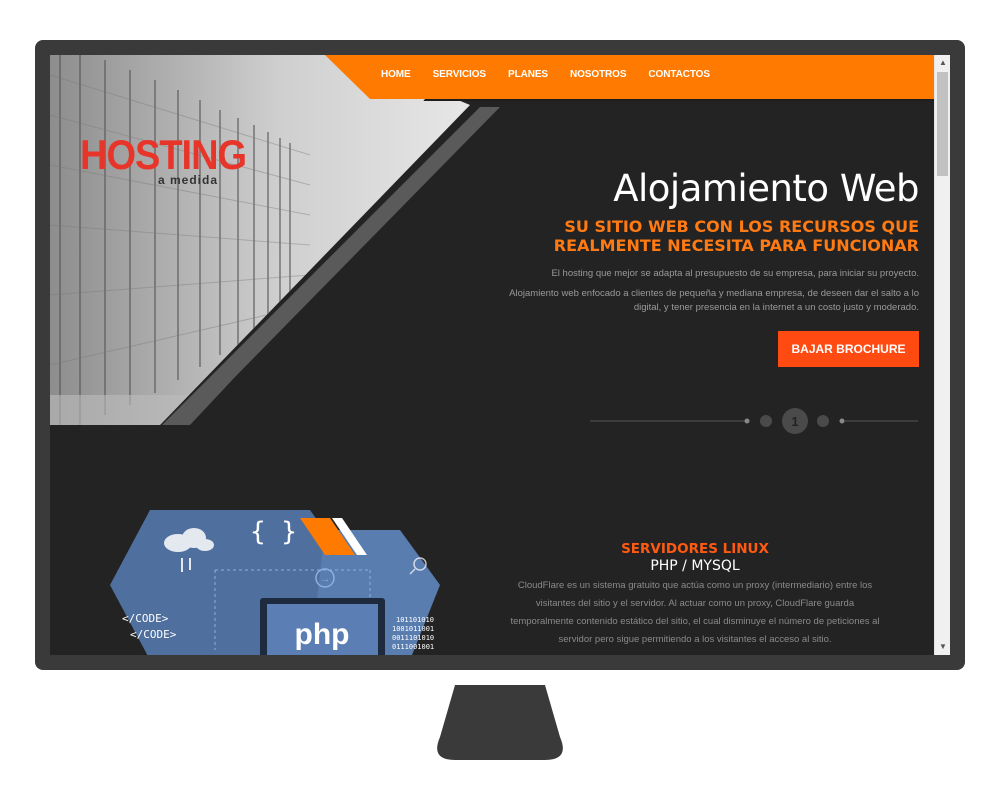  I want to click on logo-text: HOSTING, so click(163, 156).